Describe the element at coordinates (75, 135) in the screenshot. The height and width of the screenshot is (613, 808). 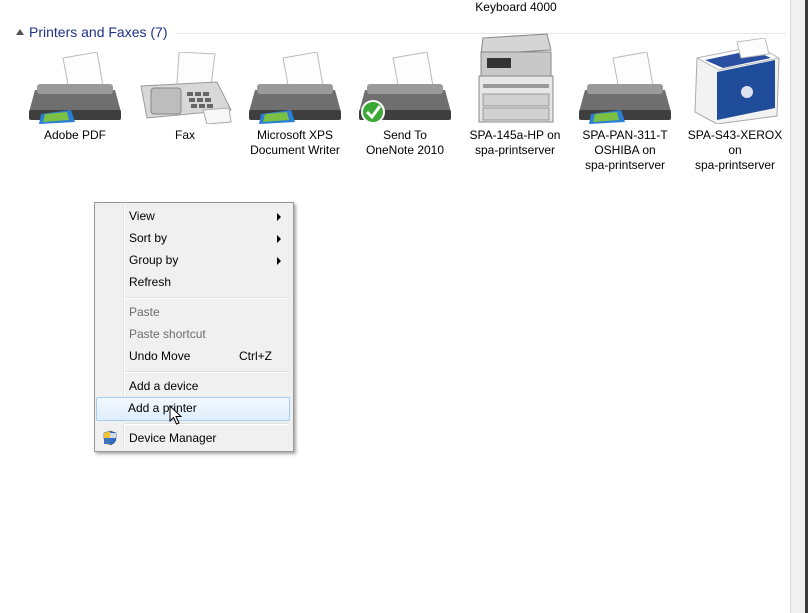
I see `device-label: Adobe PDF` at that location.